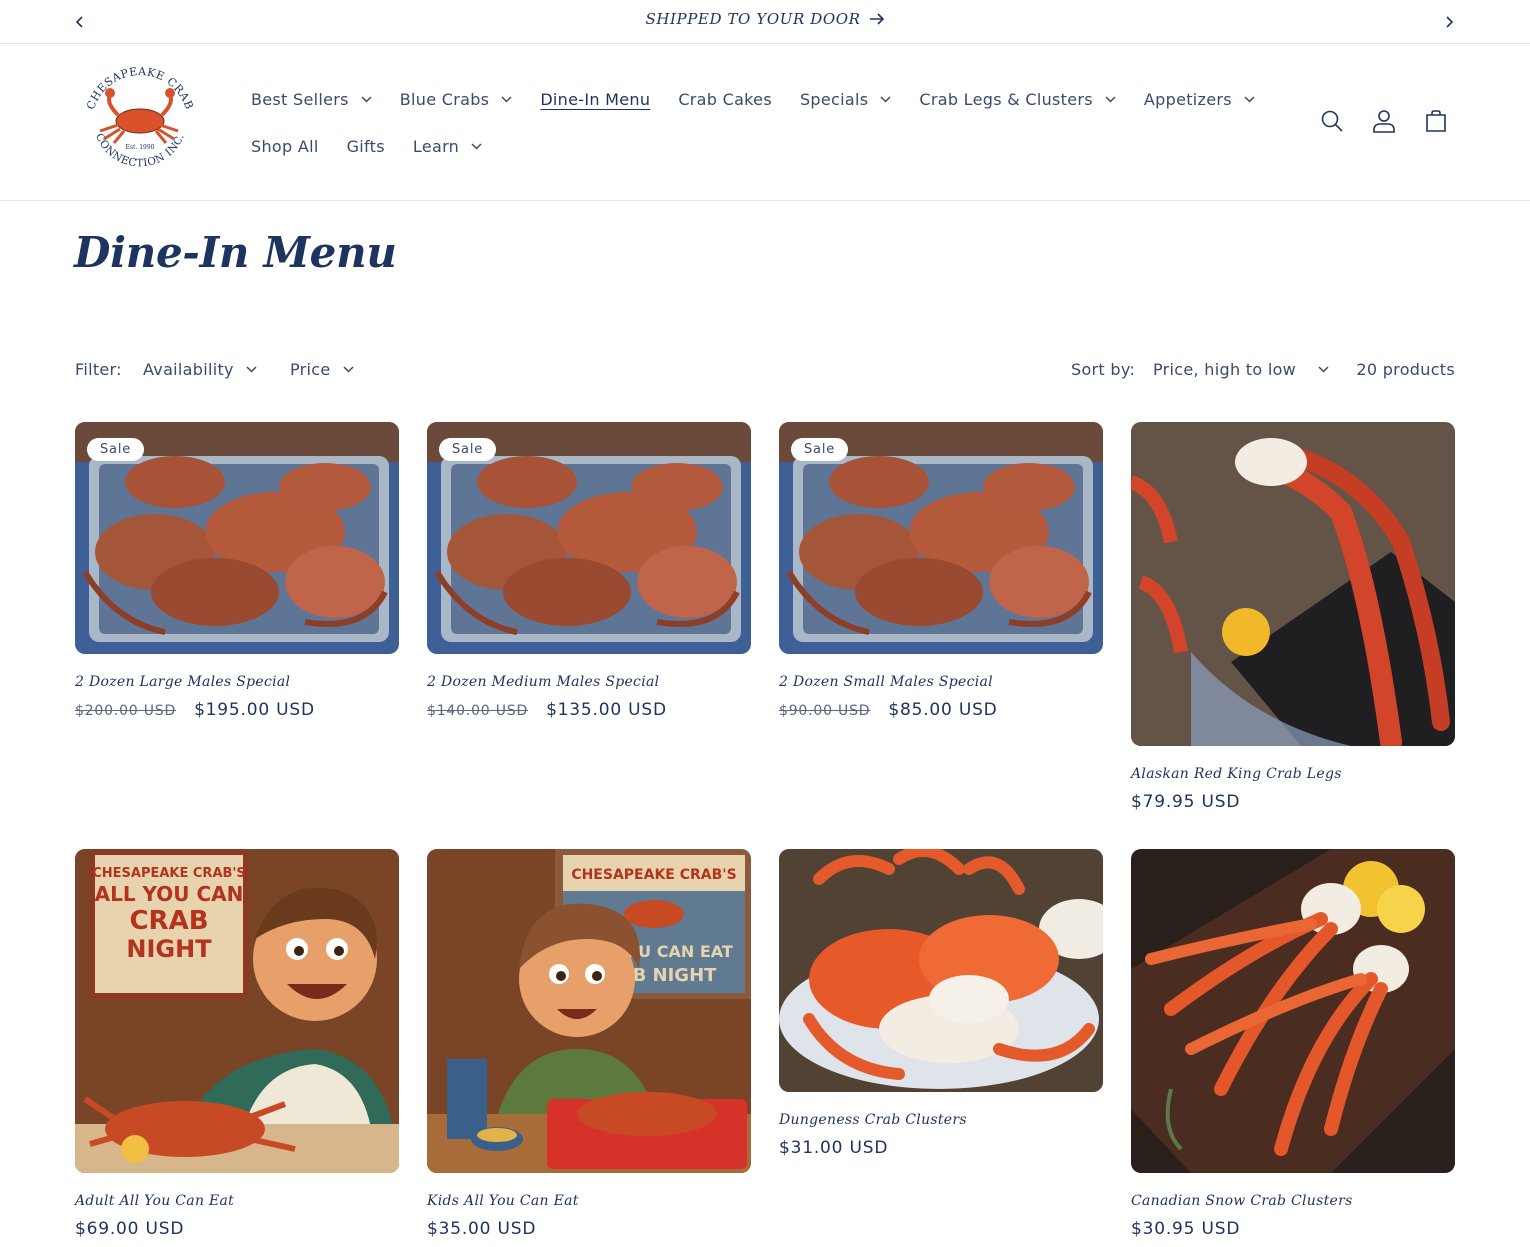 The height and width of the screenshot is (1247, 1530). I want to click on nav-label: Specials, so click(834, 99).